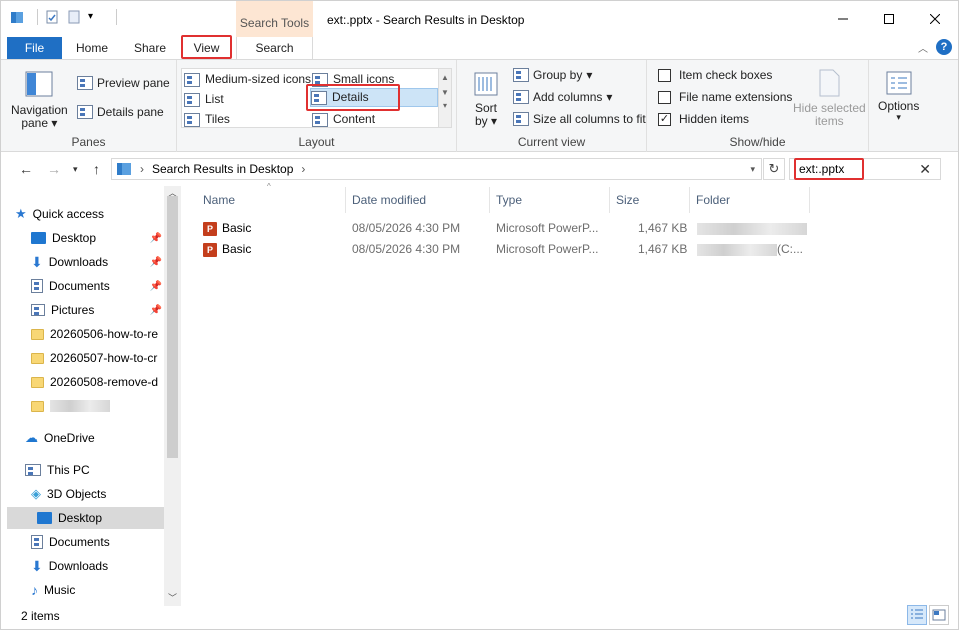 This screenshot has width=959, height=630. What do you see at coordinates (774, 169) in the screenshot?
I see `refresh-icon: ↻` at bounding box center [774, 169].